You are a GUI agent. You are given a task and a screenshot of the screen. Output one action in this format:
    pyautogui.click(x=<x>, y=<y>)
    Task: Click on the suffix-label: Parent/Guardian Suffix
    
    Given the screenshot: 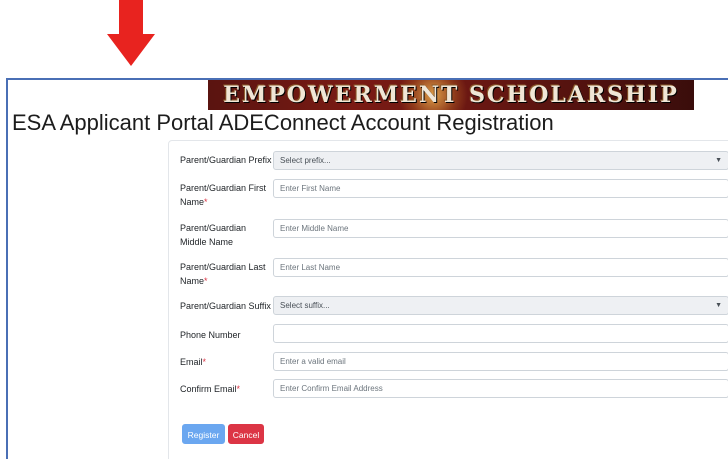 What is the action you would take?
    pyautogui.click(x=225, y=306)
    